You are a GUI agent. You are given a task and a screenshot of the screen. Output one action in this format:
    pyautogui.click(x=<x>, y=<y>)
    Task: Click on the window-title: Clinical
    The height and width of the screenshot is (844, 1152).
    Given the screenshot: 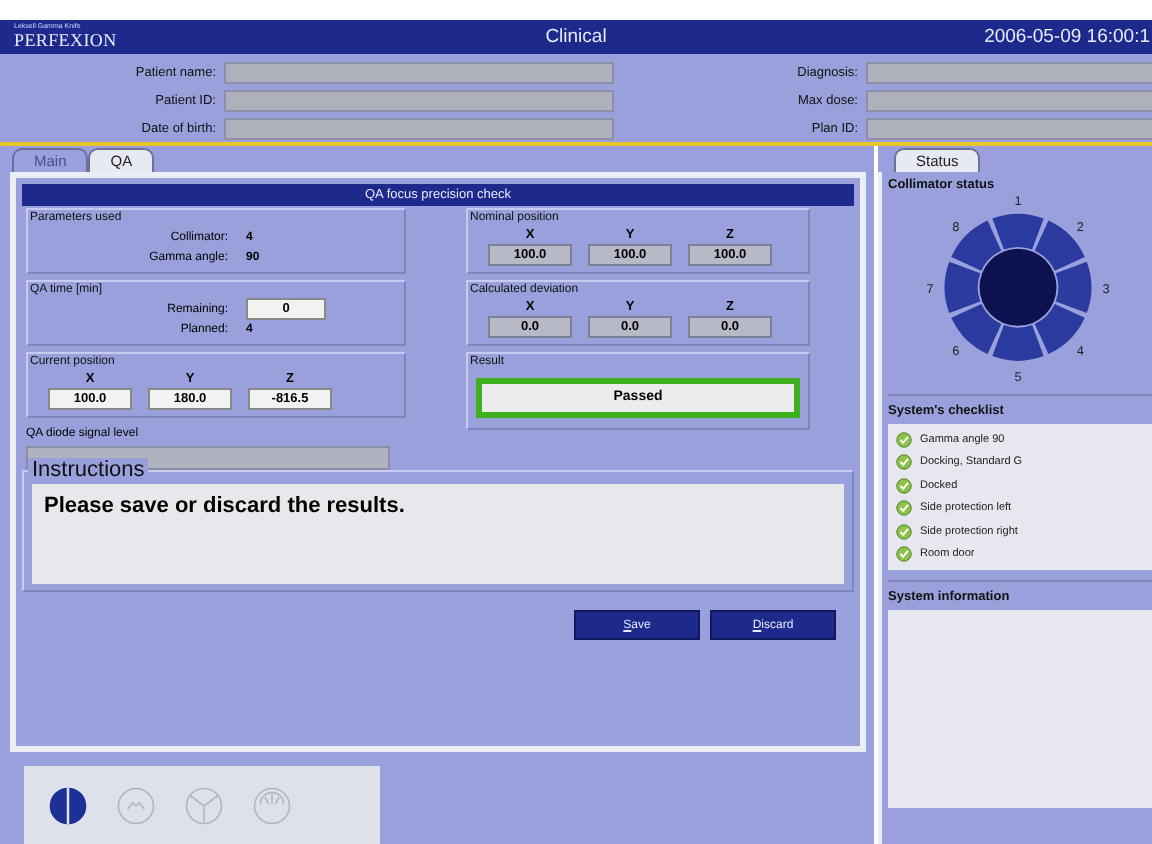 What is the action you would take?
    pyautogui.click(x=576, y=37)
    